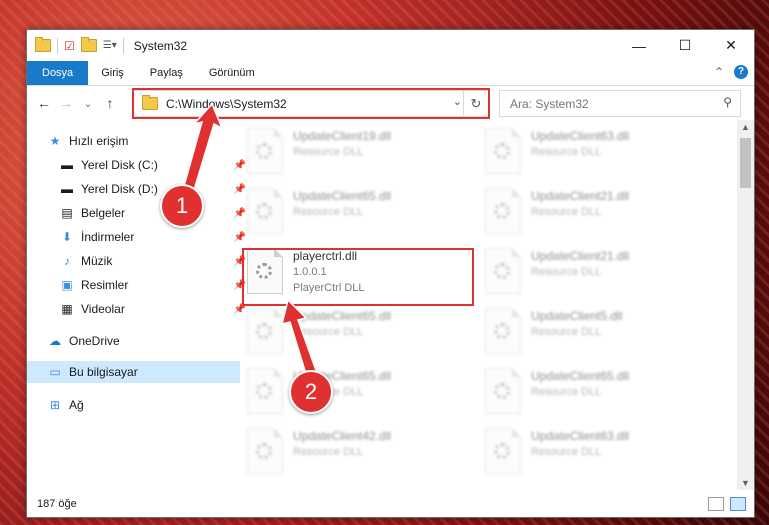 The height and width of the screenshot is (525, 769). Describe the element at coordinates (311, 392) in the screenshot. I see `callout-2: 2` at that location.